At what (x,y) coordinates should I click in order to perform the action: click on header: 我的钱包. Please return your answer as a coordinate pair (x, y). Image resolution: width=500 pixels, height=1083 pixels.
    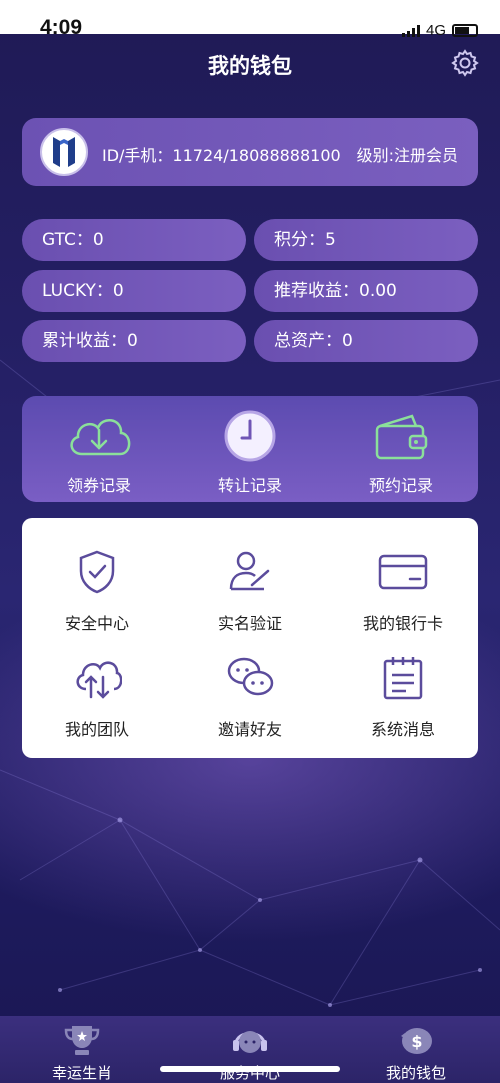
    Looking at the image, I should click on (250, 63).